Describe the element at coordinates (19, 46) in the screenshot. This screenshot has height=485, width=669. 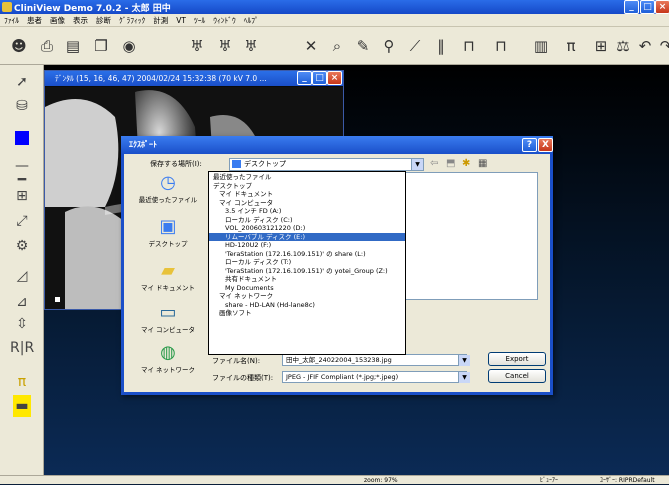
I see `patient-icon: ☻` at that location.